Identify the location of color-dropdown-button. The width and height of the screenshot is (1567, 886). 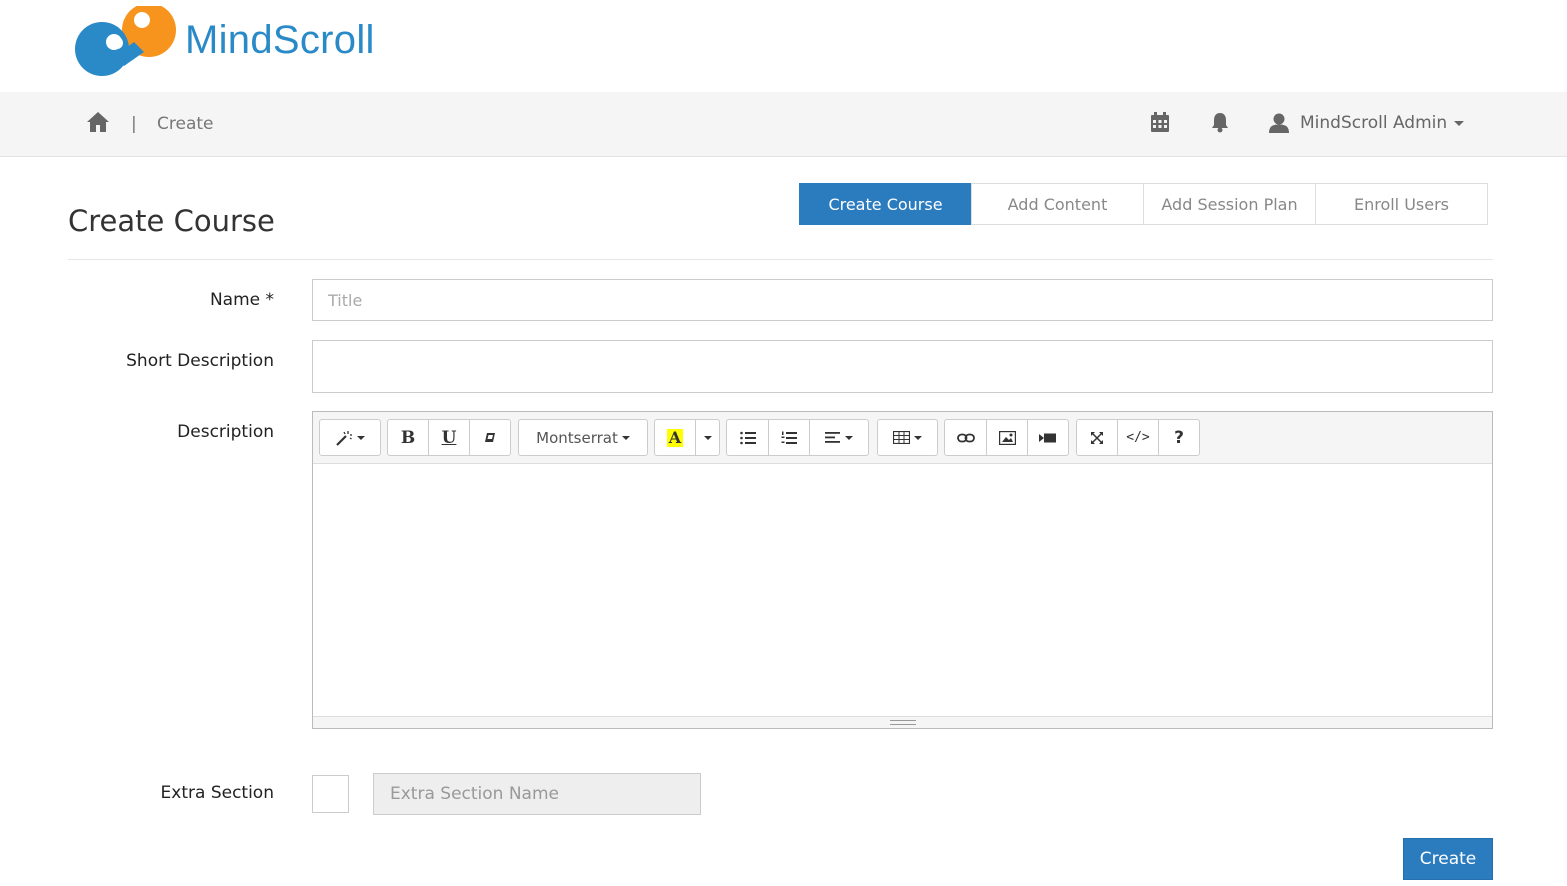
(707, 437).